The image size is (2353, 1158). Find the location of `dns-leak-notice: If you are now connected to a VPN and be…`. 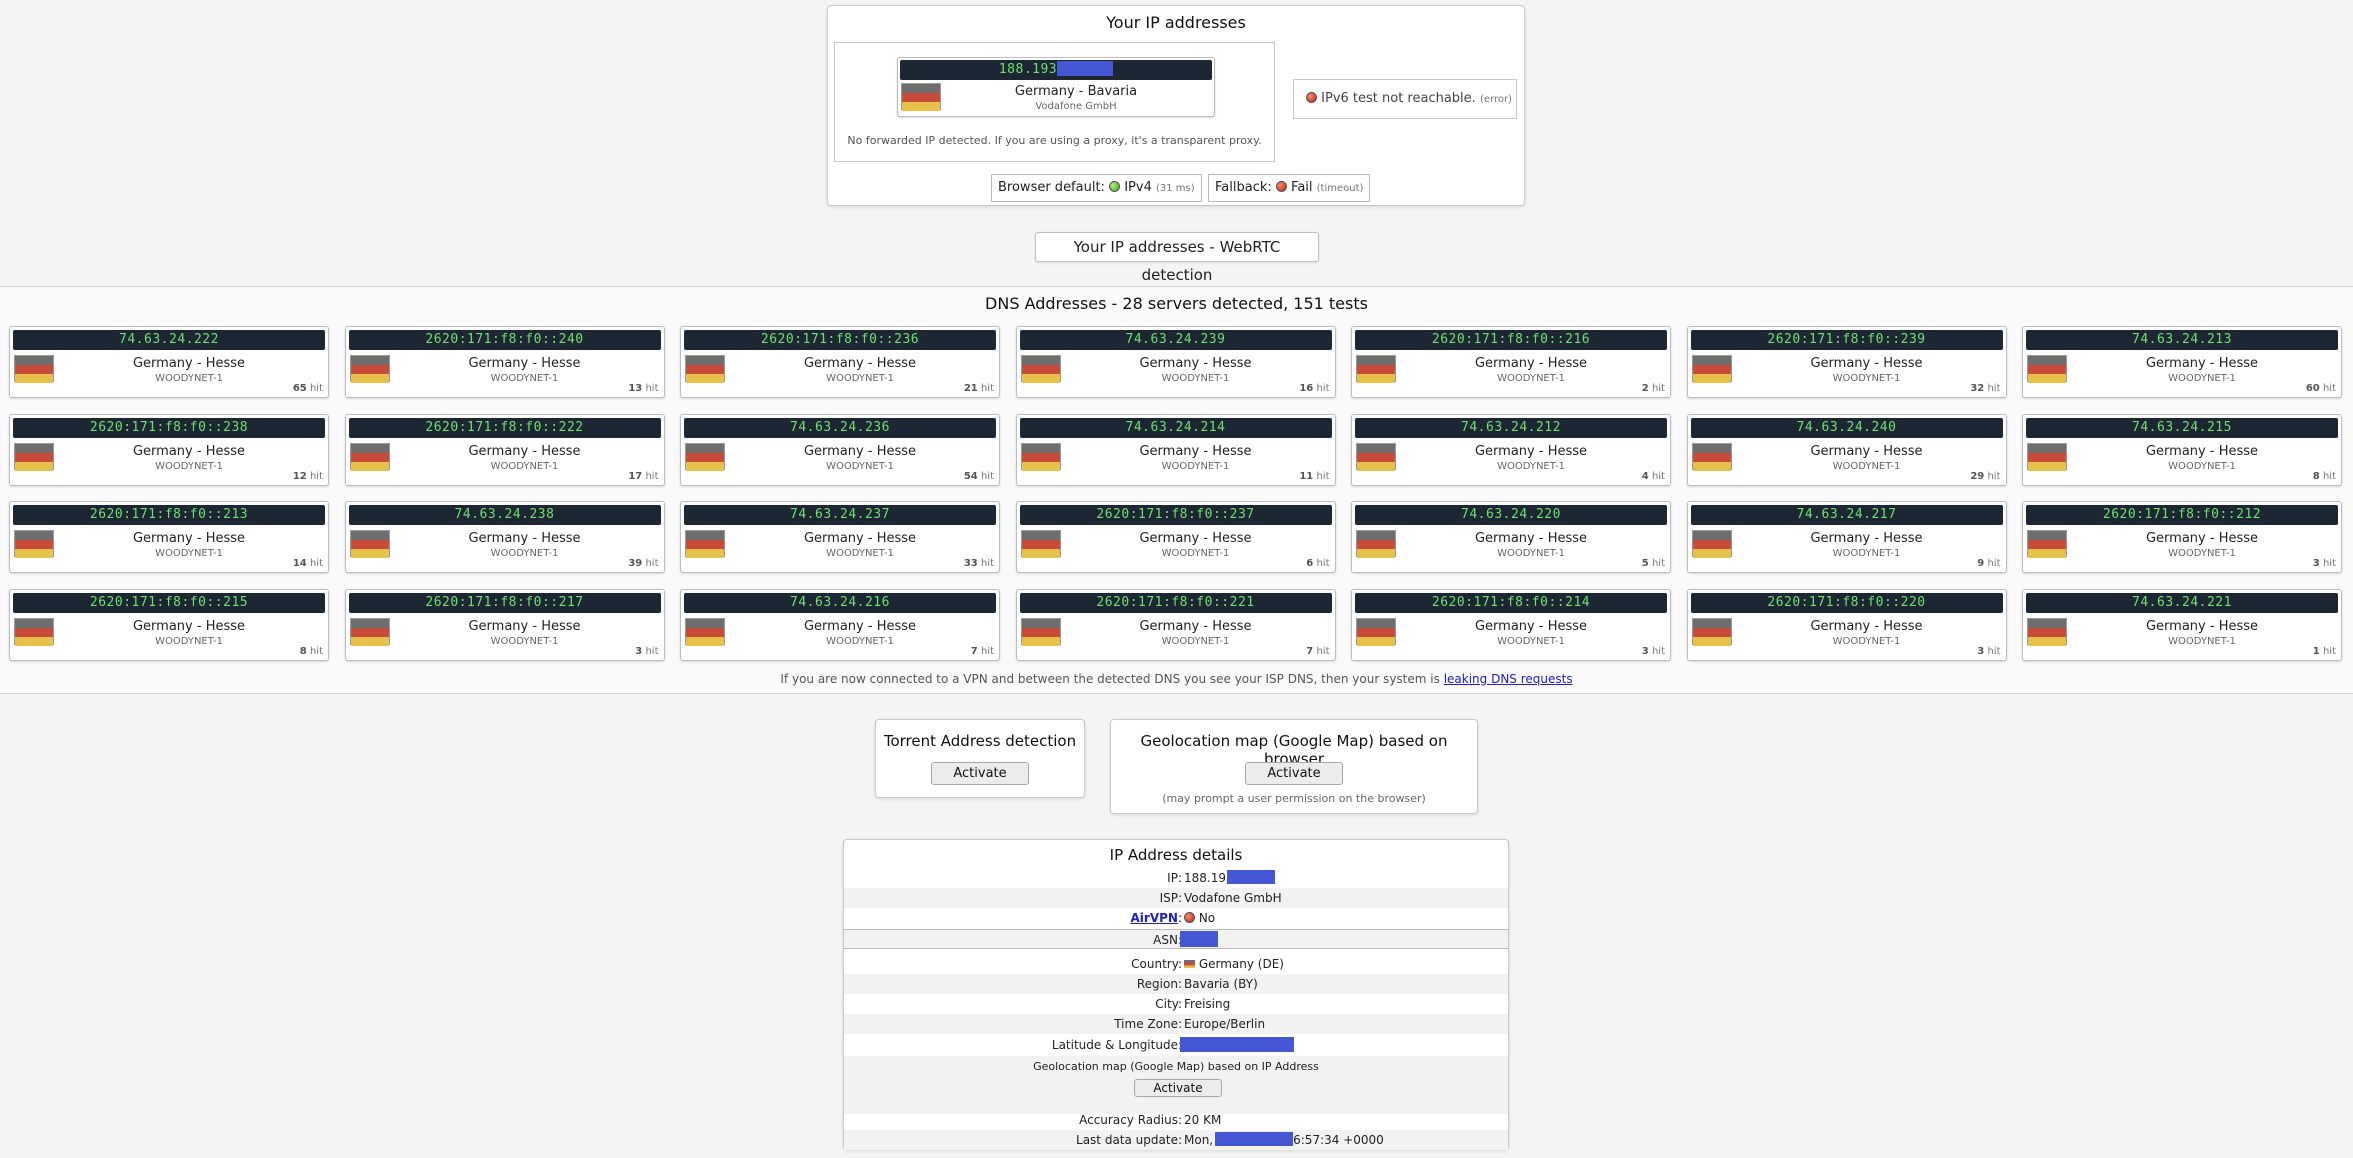

dns-leak-notice: If you are now connected to a VPN and be… is located at coordinates (1176, 679).